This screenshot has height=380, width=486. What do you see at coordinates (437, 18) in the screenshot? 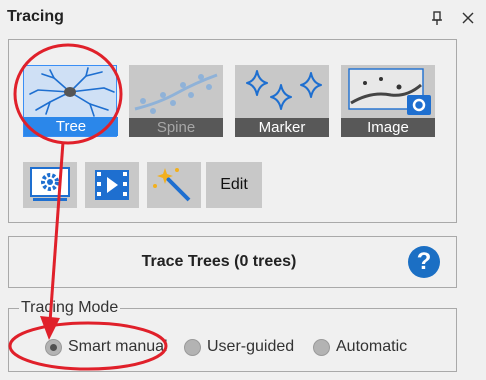
I see `pin-icon` at bounding box center [437, 18].